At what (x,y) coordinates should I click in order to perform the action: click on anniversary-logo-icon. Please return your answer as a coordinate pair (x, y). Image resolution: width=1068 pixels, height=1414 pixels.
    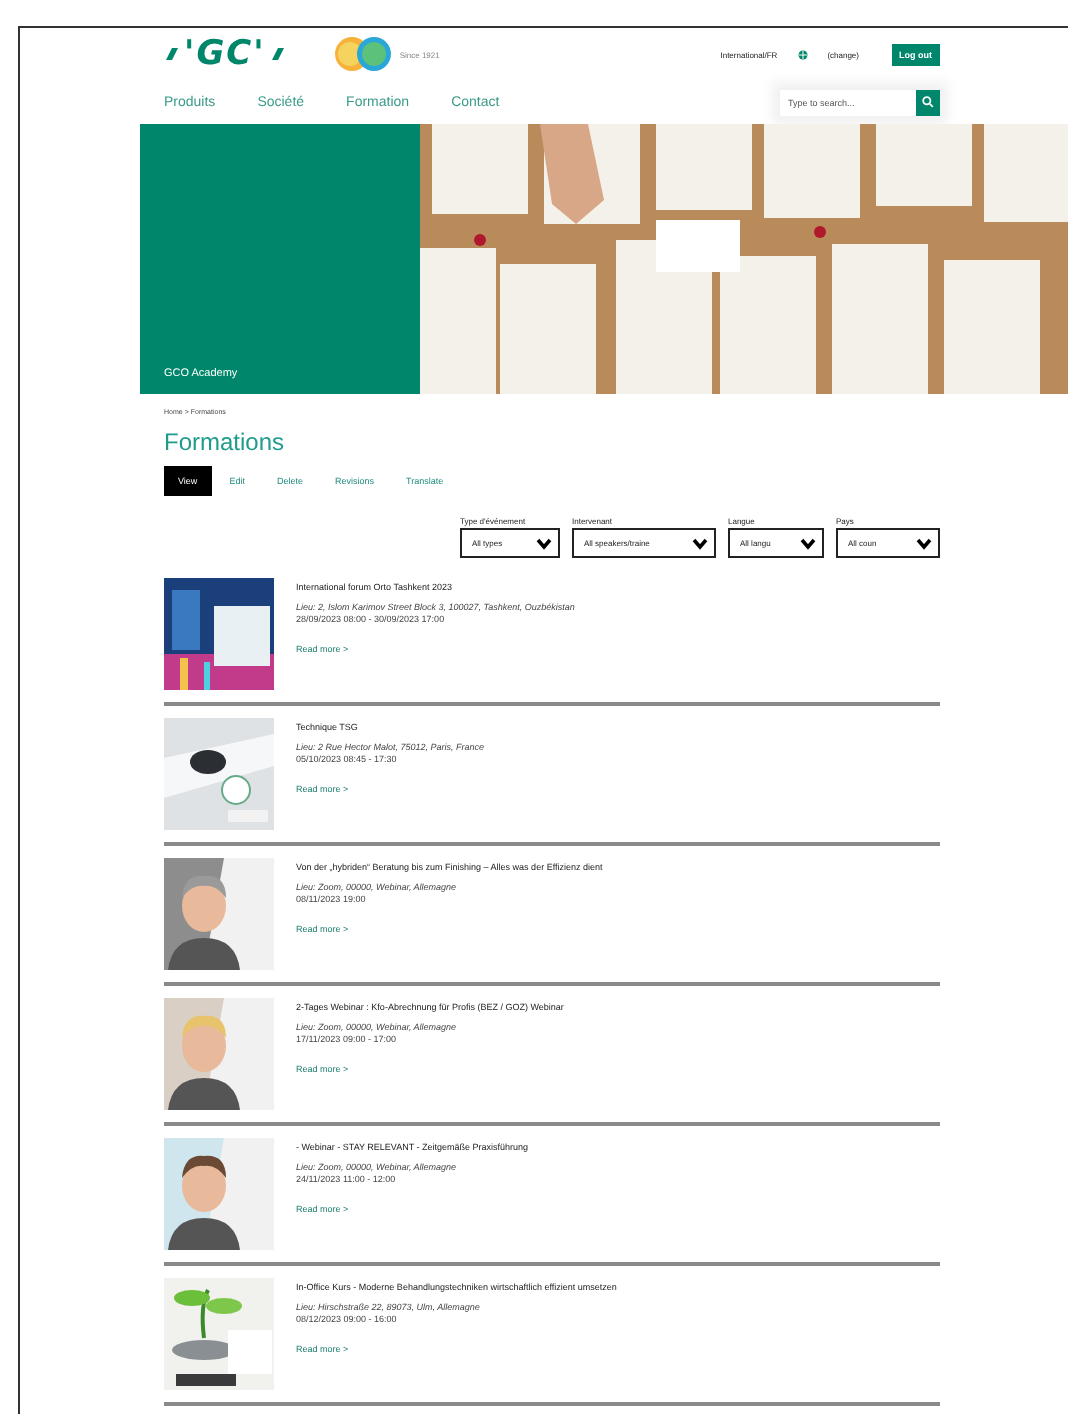
    Looking at the image, I should click on (363, 54).